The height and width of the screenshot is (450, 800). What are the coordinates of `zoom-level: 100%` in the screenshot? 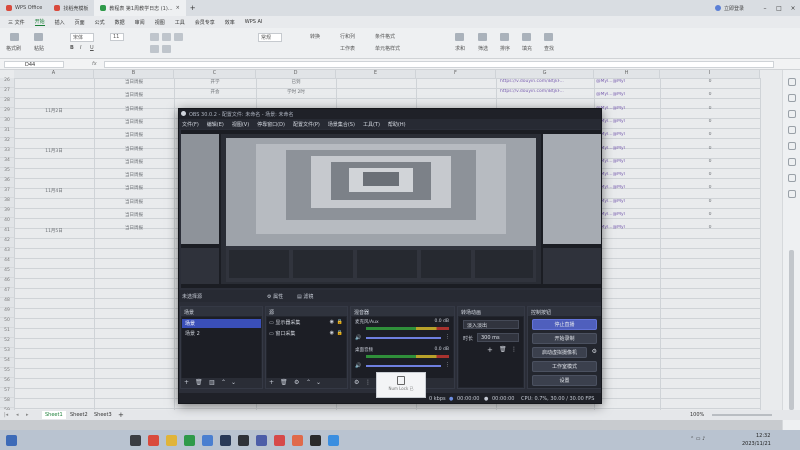 It's located at (697, 415).